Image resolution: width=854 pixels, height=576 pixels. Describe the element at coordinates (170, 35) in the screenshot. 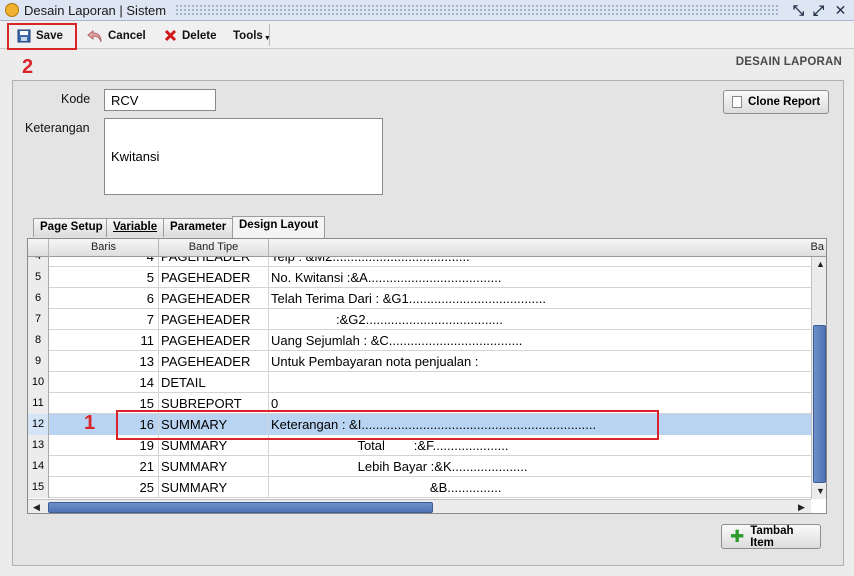

I see `delete-icon` at that location.